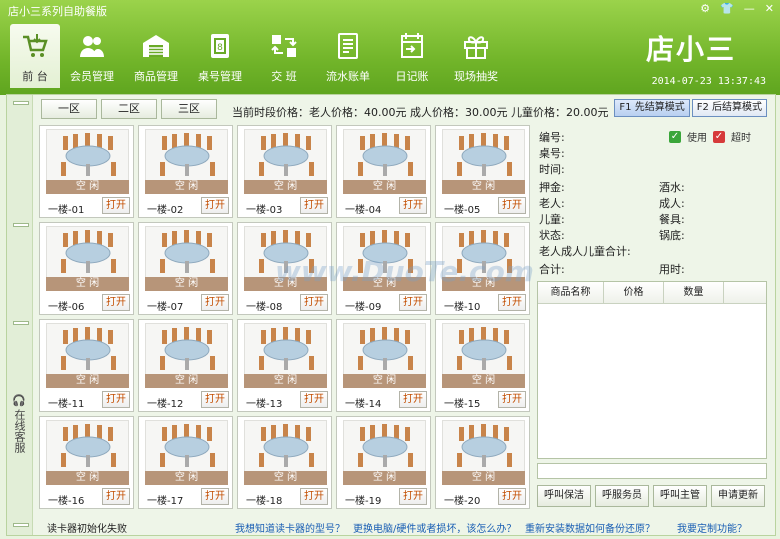 This screenshot has width=780, height=539. Describe the element at coordinates (412, 56) in the screenshot. I see `toolbar-journal: 日记账` at that location.